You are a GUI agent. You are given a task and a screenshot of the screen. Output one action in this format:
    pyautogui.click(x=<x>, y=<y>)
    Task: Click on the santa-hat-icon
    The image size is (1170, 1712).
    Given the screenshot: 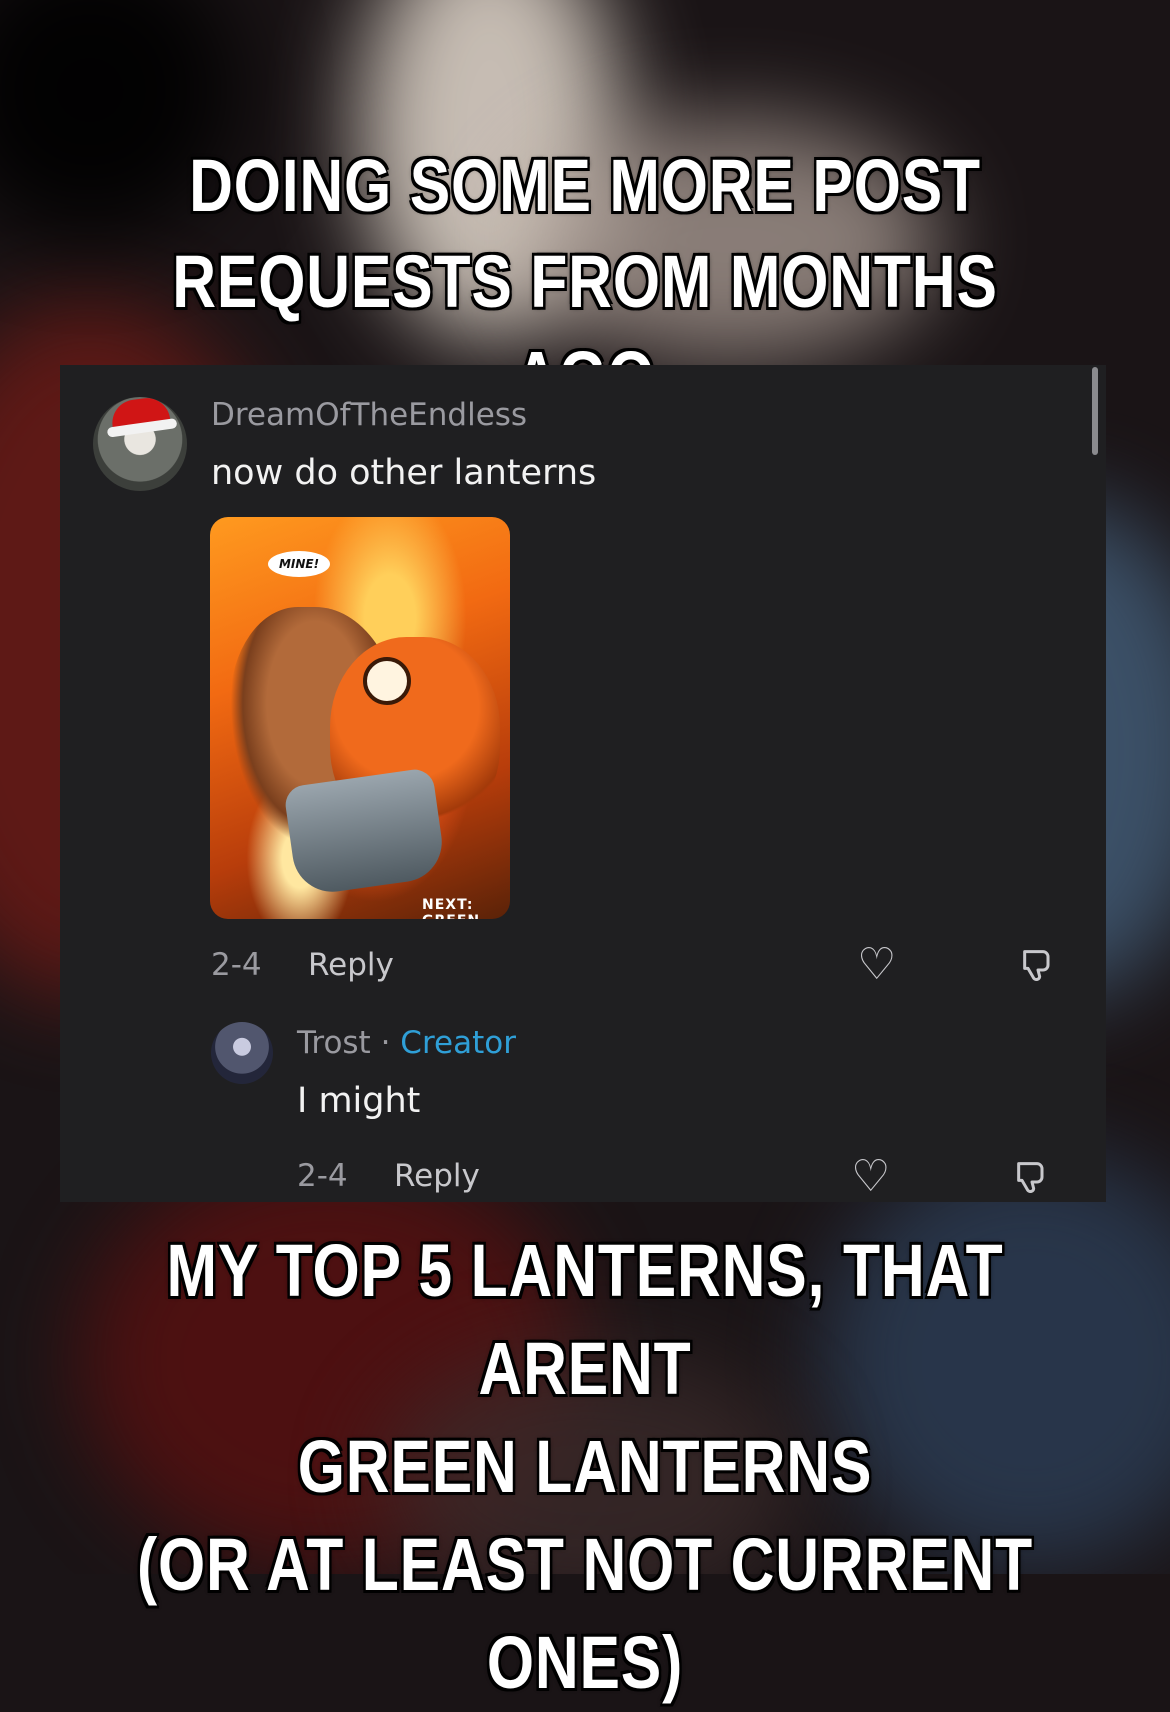 What is the action you would take?
    pyautogui.click(x=140, y=414)
    